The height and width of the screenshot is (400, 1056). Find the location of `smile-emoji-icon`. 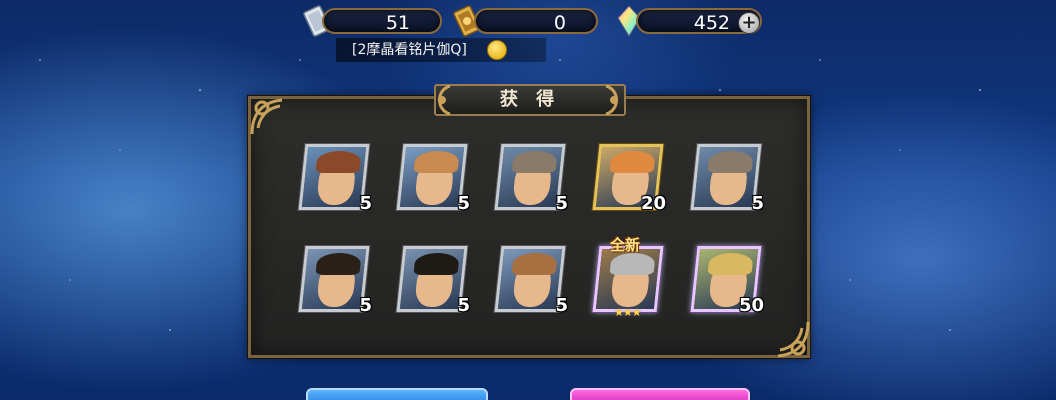

smile-emoji-icon is located at coordinates (497, 50).